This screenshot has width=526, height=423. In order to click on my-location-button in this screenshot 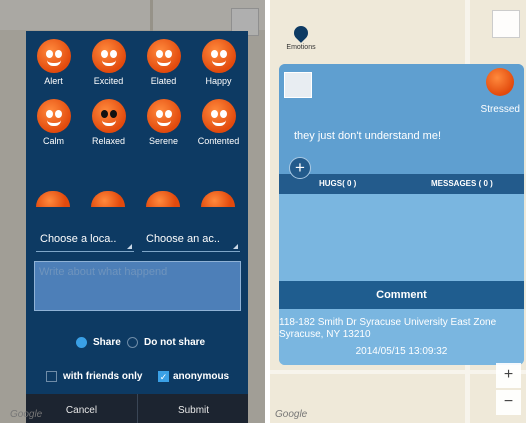, I will do `click(506, 24)`.